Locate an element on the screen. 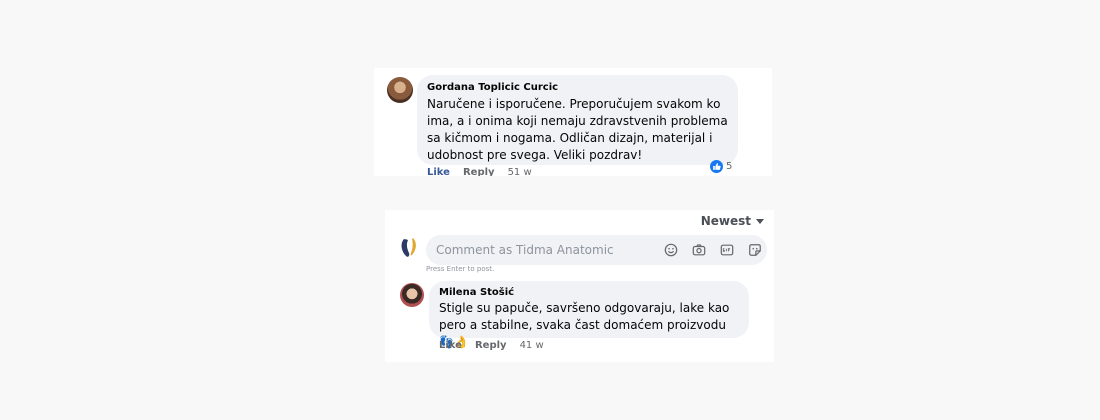 The height and width of the screenshot is (420, 1100). sort-dropdown: Newest is located at coordinates (732, 221).